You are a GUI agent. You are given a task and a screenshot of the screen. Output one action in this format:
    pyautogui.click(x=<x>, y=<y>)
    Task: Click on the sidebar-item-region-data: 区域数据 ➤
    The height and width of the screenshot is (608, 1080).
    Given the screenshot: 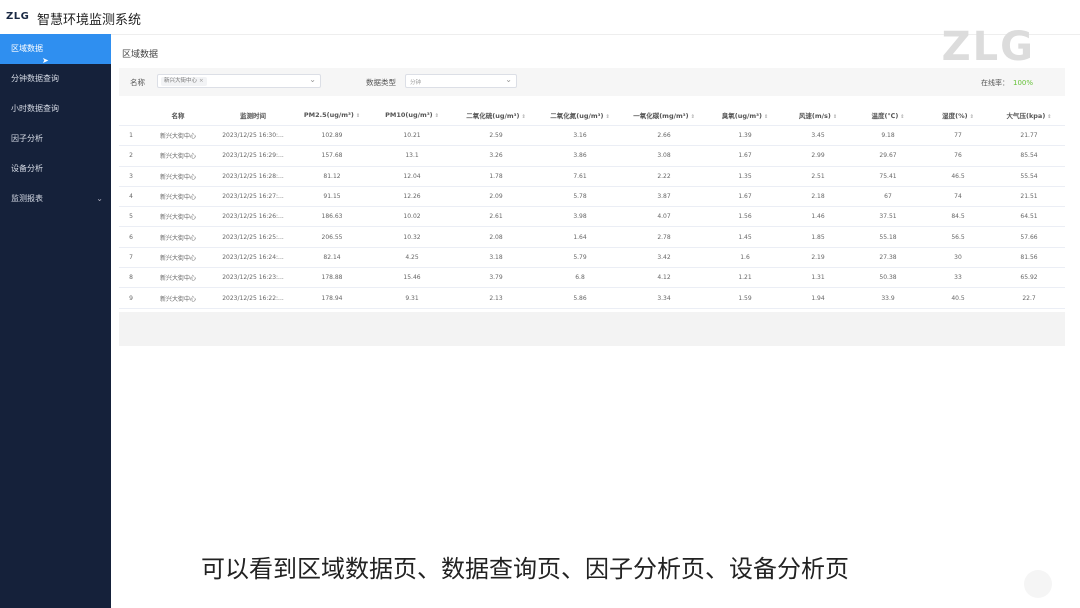 What is the action you would take?
    pyautogui.click(x=55, y=49)
    